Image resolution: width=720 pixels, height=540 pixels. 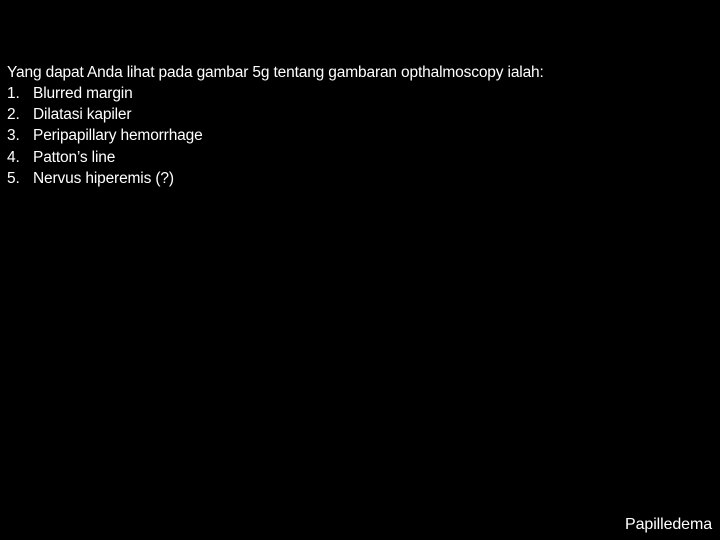 What do you see at coordinates (82, 115) in the screenshot?
I see `list-item-label: Dilatasi kapiler` at bounding box center [82, 115].